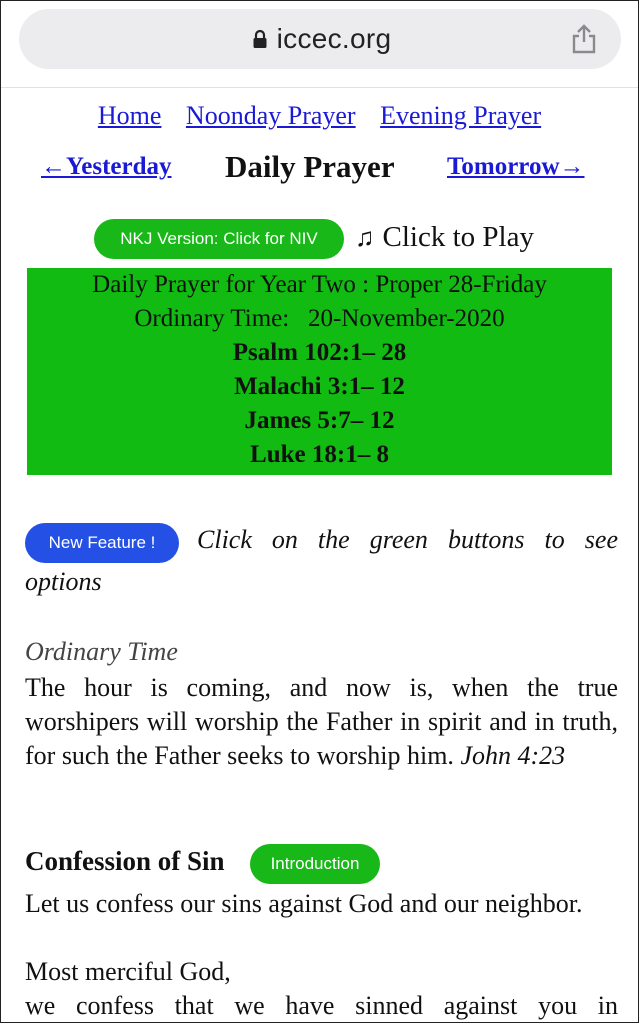 The height and width of the screenshot is (1023, 639). I want to click on reading-malachi: Malachi 3:1– 12, so click(319, 387).